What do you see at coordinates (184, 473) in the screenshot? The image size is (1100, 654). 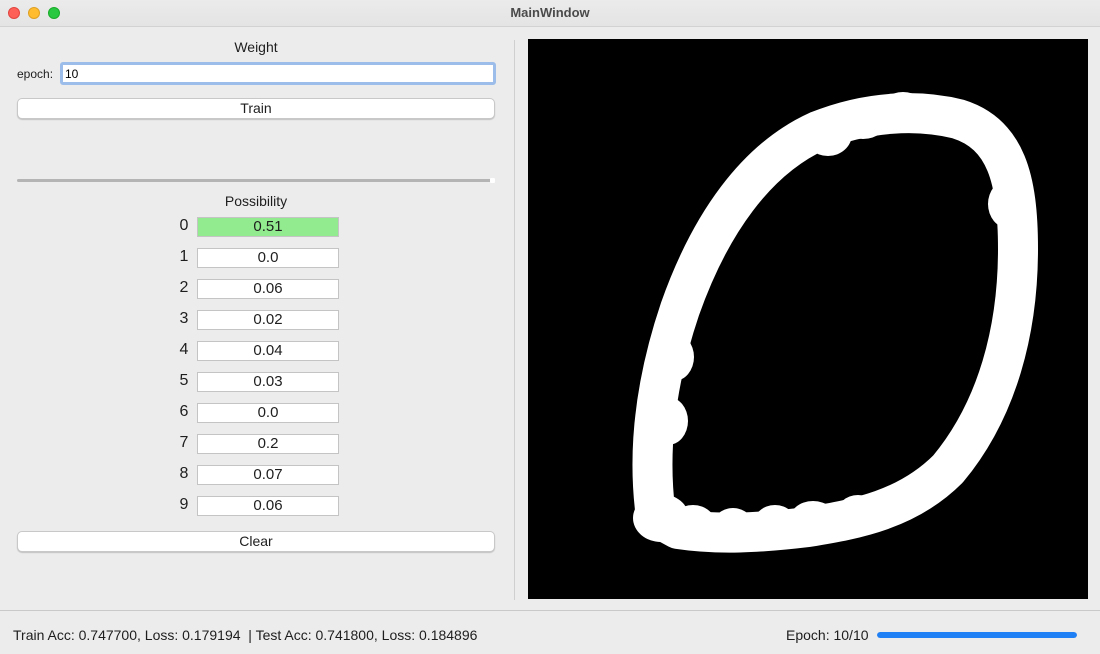 I see `possibility-digit: 8` at bounding box center [184, 473].